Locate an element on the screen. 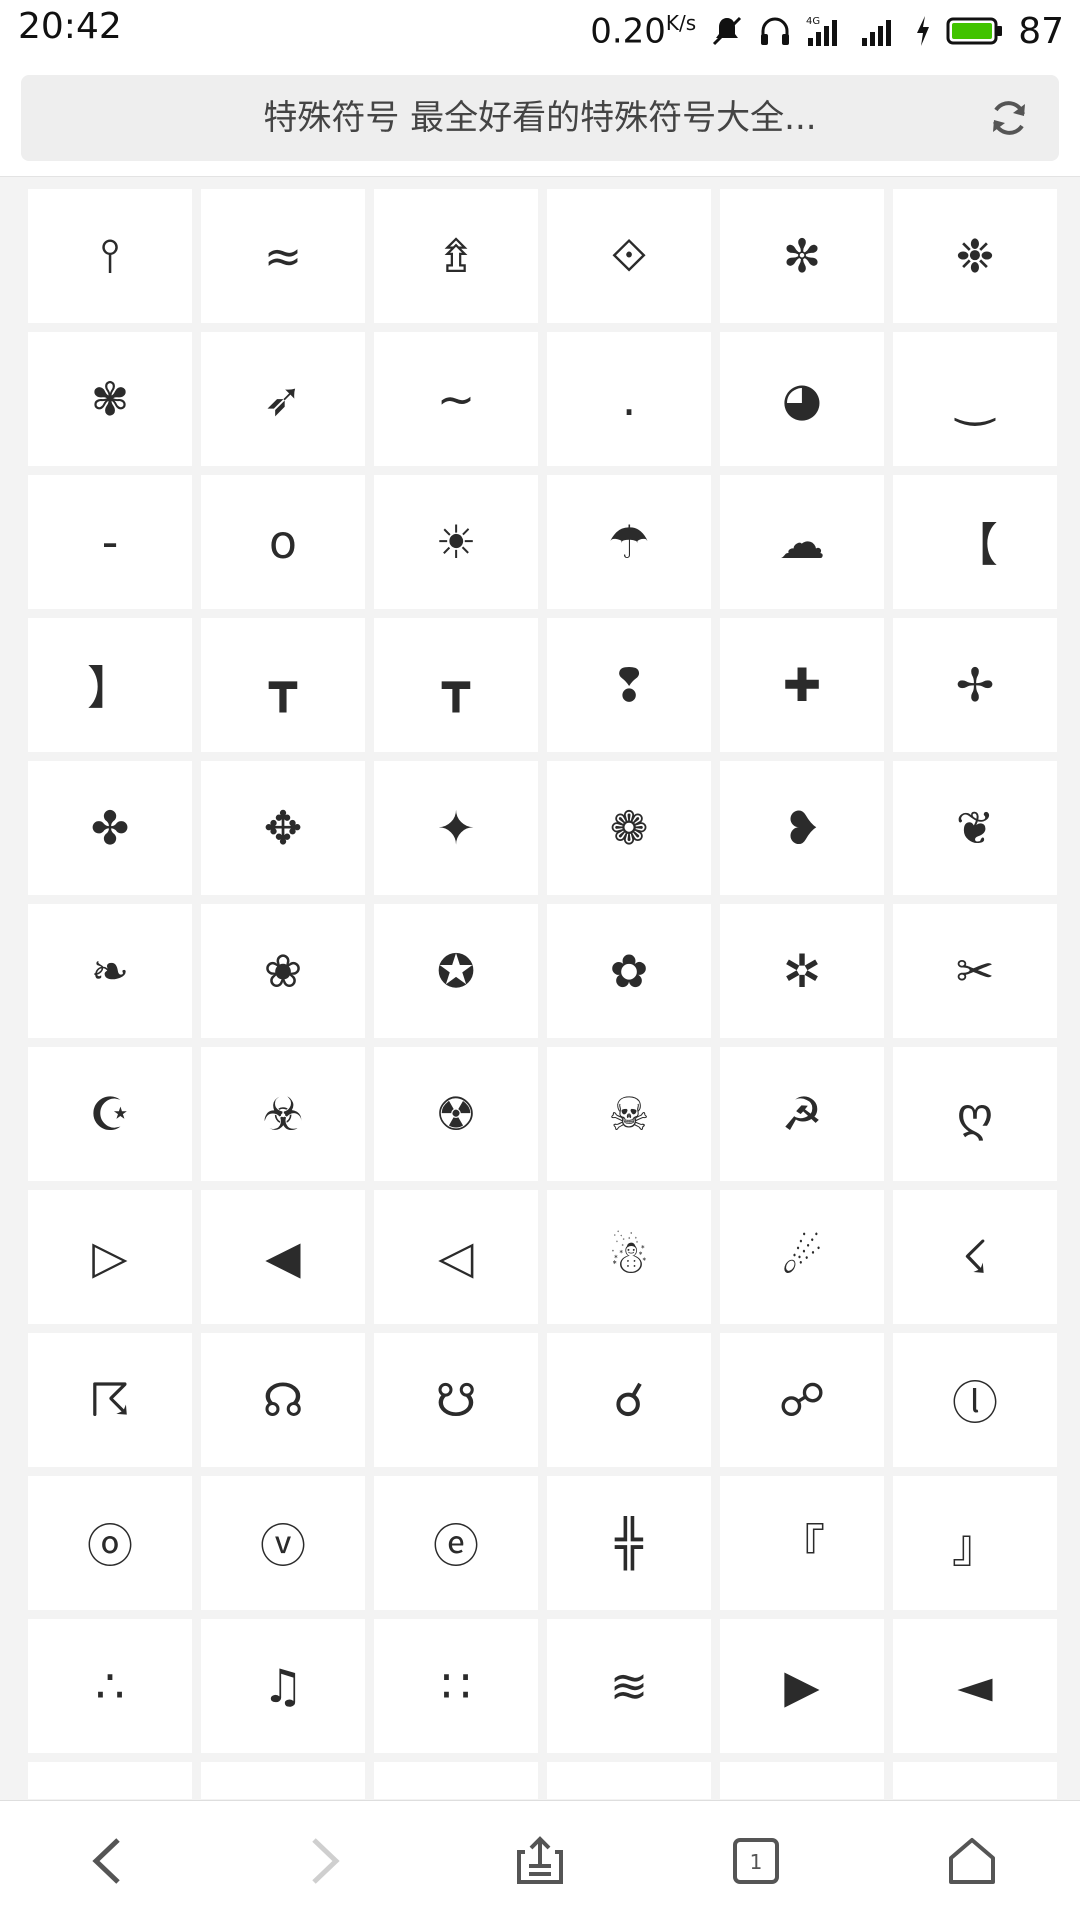 The height and width of the screenshot is (1921, 1080). symbol-cell: ☠ is located at coordinates (629, 1114).